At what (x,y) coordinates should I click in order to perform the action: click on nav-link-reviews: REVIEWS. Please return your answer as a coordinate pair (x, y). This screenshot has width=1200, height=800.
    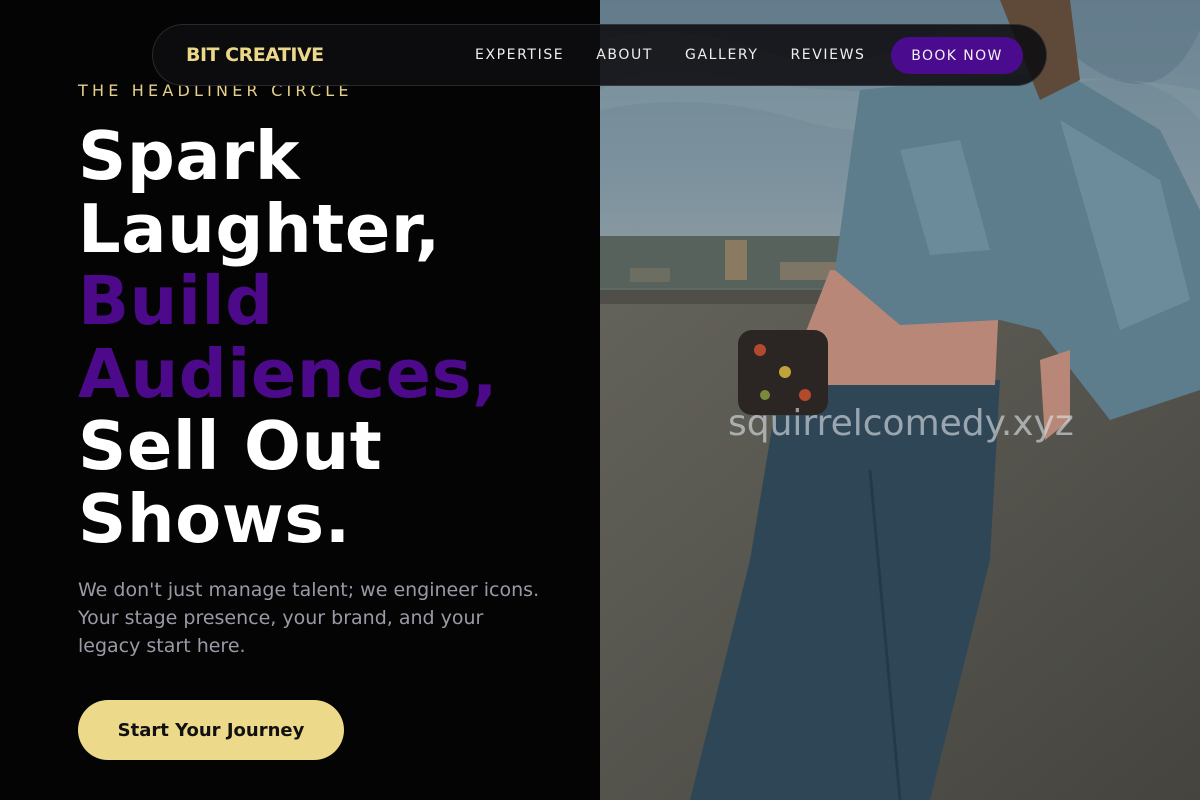
    Looking at the image, I should click on (827, 55).